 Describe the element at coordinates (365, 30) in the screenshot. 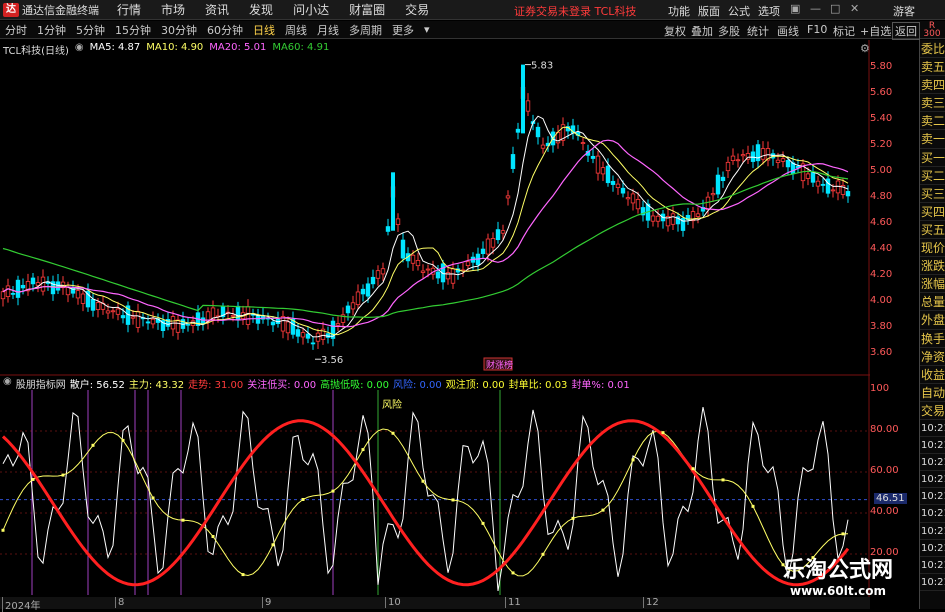

I see `period-tab: 多周期` at that location.